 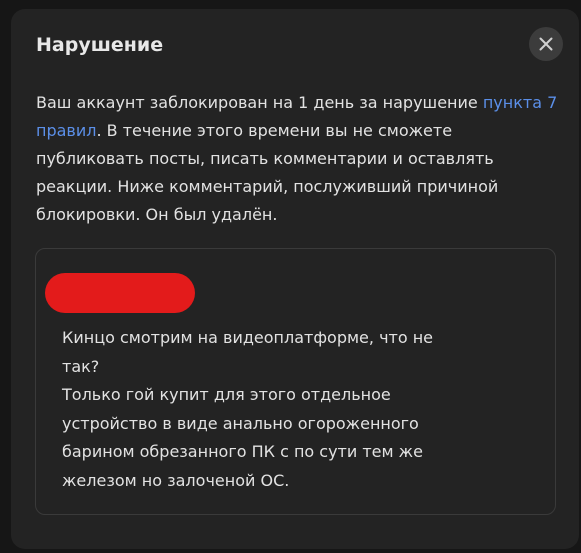 What do you see at coordinates (120, 293) in the screenshot?
I see `author-redaction` at bounding box center [120, 293].